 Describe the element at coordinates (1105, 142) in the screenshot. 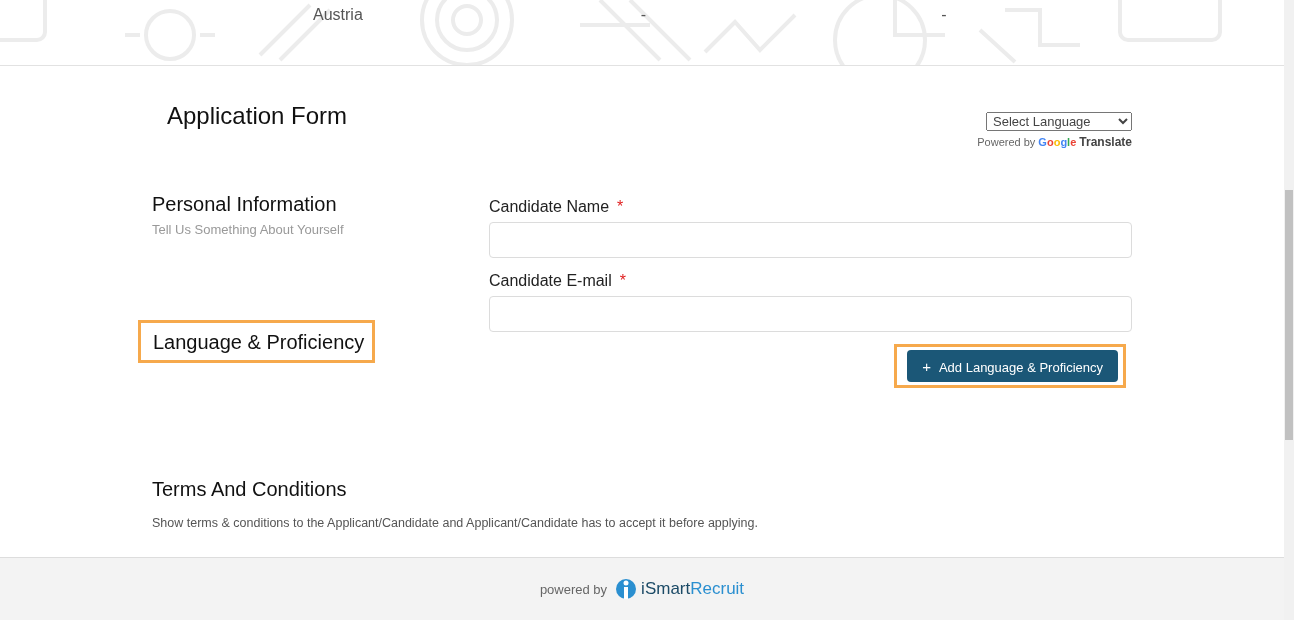

I see `translate-text: Translate` at that location.